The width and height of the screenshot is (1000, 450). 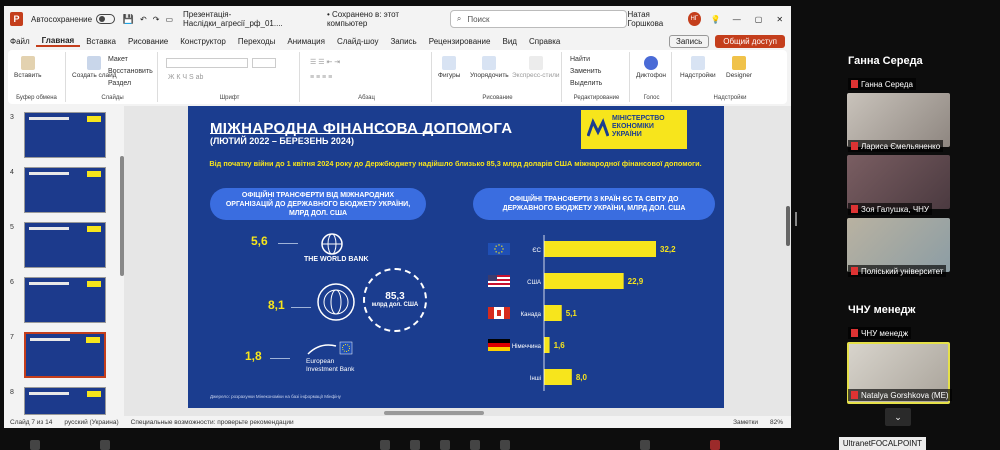 I want to click on maximize-icon: ▢, so click(x=759, y=19).